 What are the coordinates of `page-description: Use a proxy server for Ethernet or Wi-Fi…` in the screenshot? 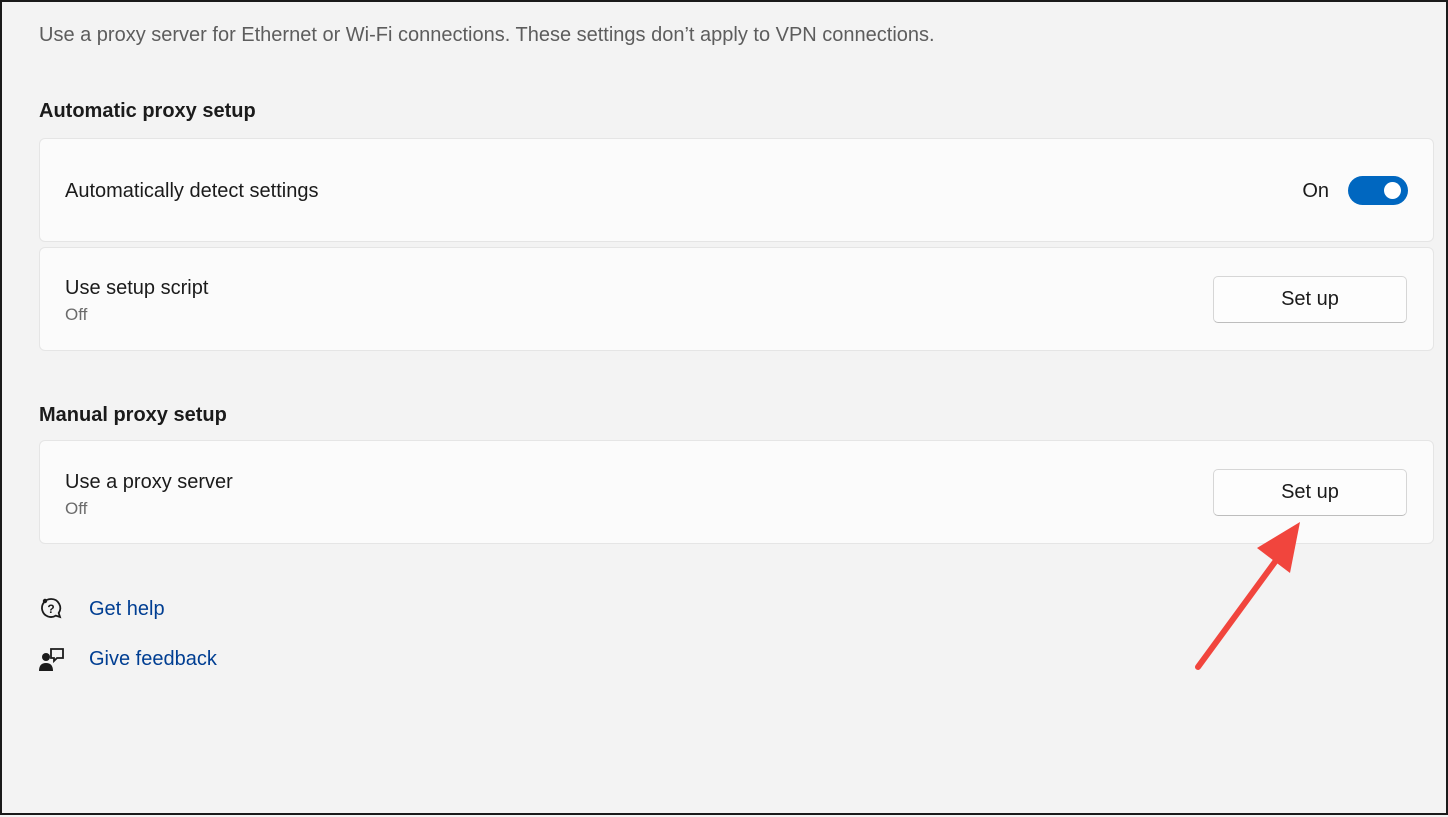 It's located at (487, 35).